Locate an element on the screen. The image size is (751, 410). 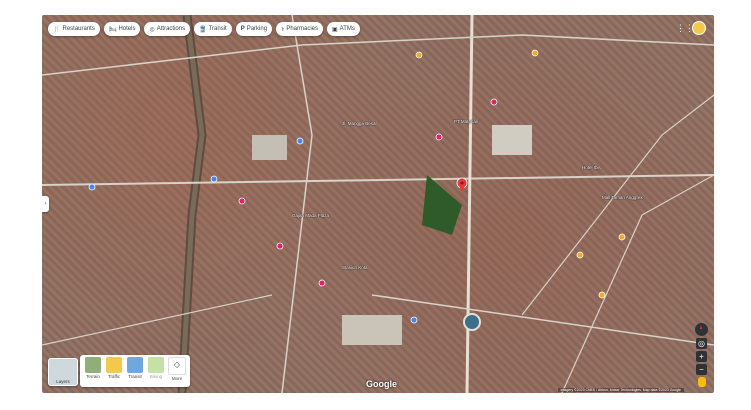
zoom-out-button: − is located at coordinates (701, 369).